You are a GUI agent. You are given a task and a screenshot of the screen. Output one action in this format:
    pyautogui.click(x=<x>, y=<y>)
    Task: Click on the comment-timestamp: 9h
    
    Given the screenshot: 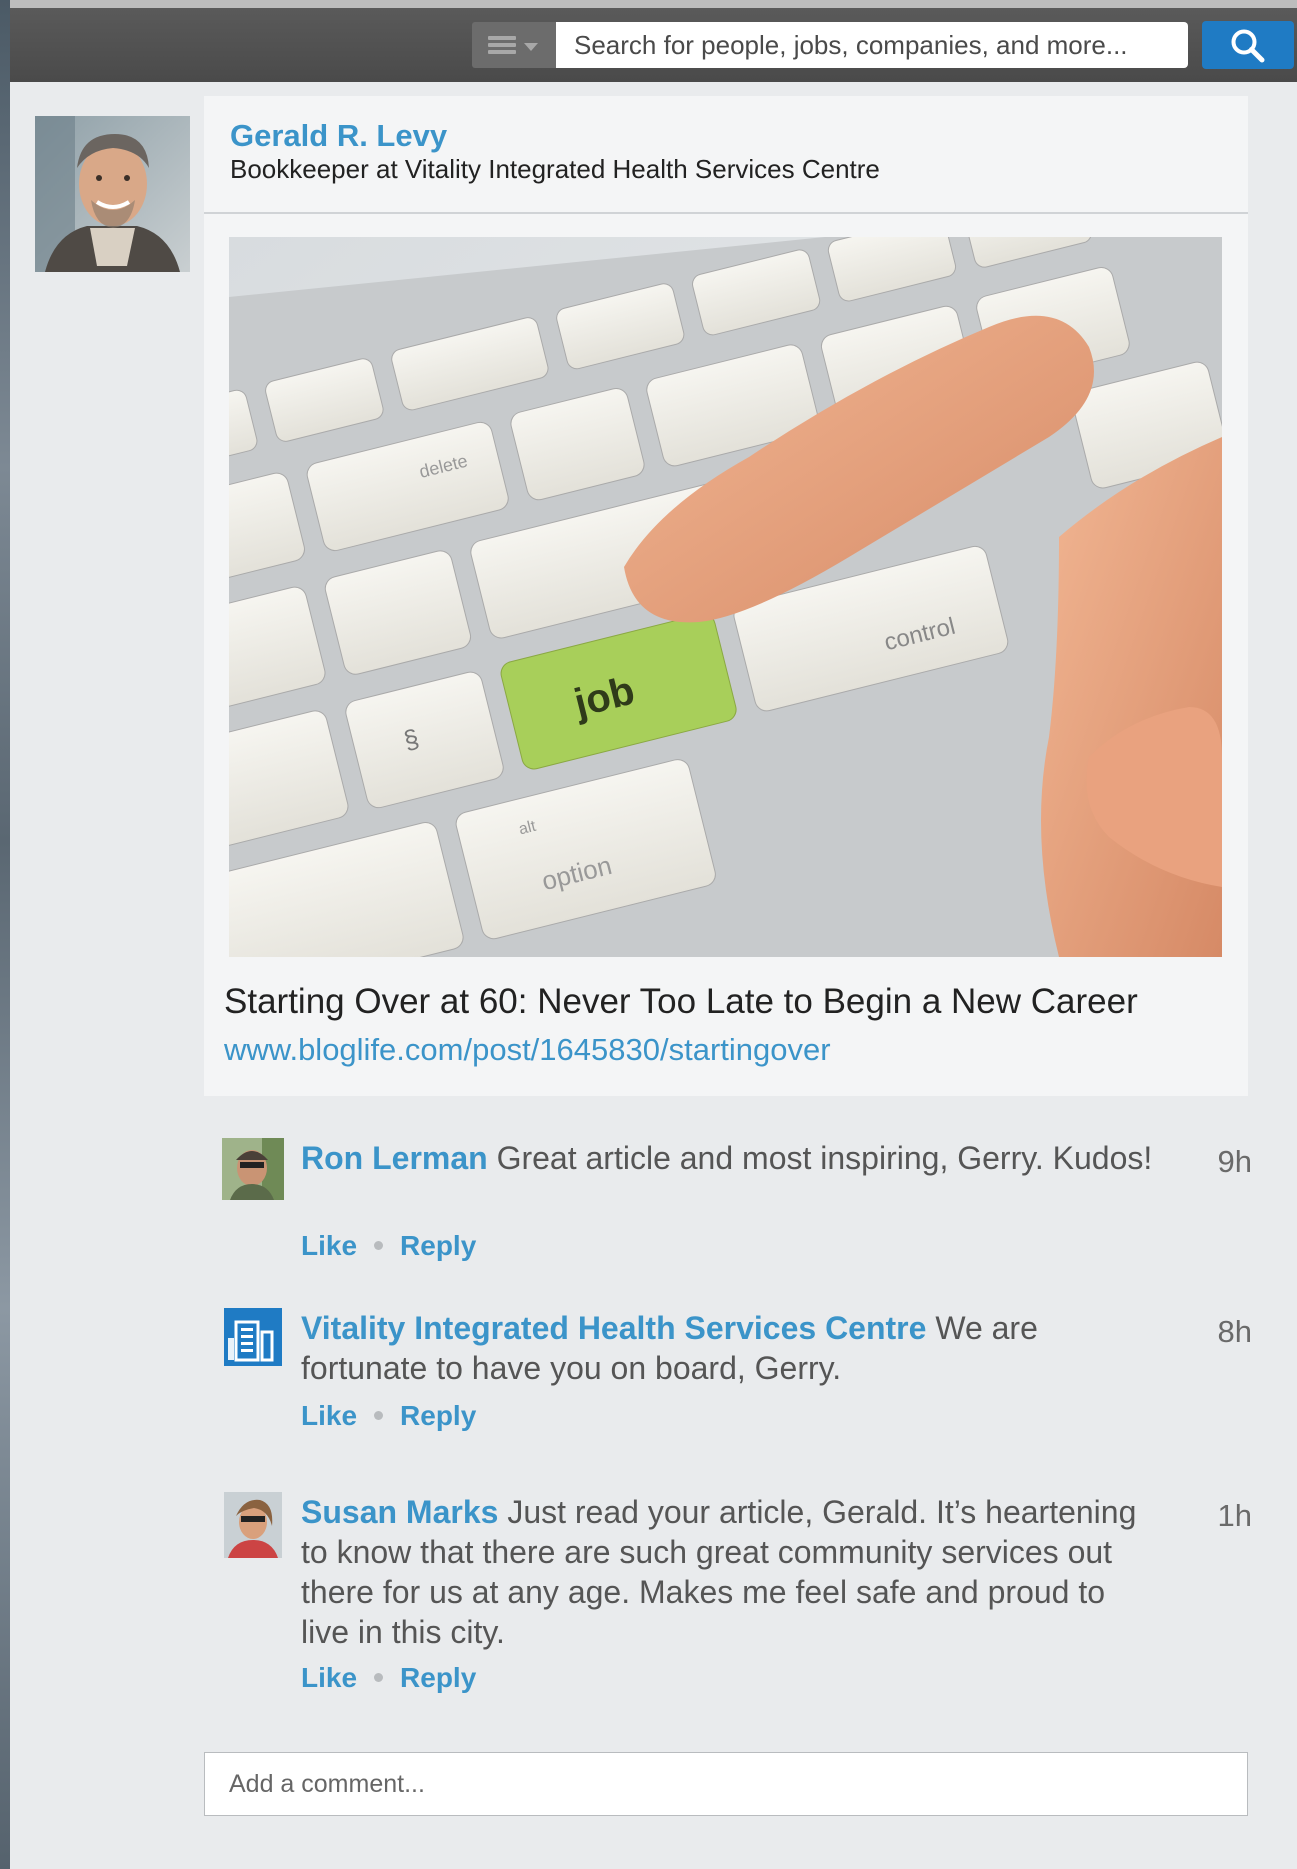 What is the action you would take?
    pyautogui.click(x=1234, y=1161)
    